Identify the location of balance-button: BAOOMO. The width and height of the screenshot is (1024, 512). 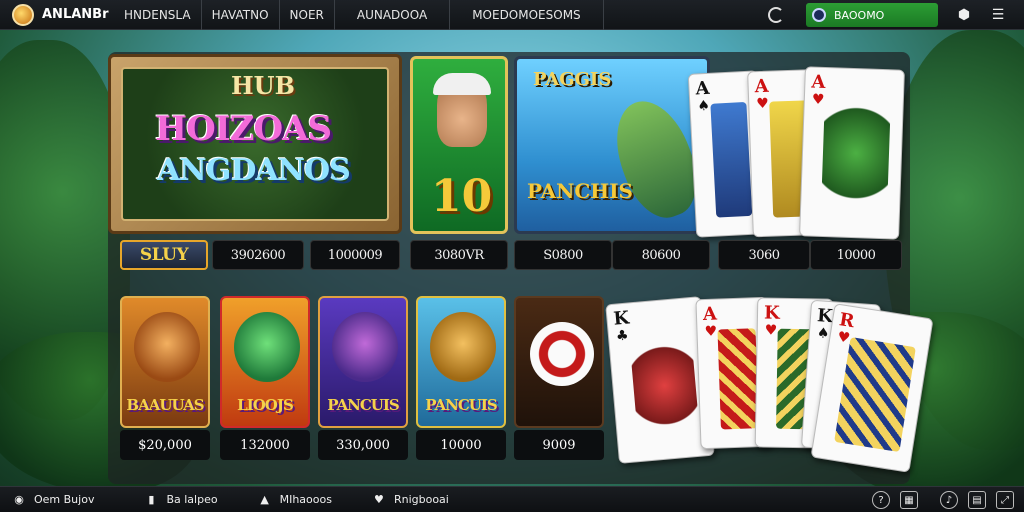
(872, 15).